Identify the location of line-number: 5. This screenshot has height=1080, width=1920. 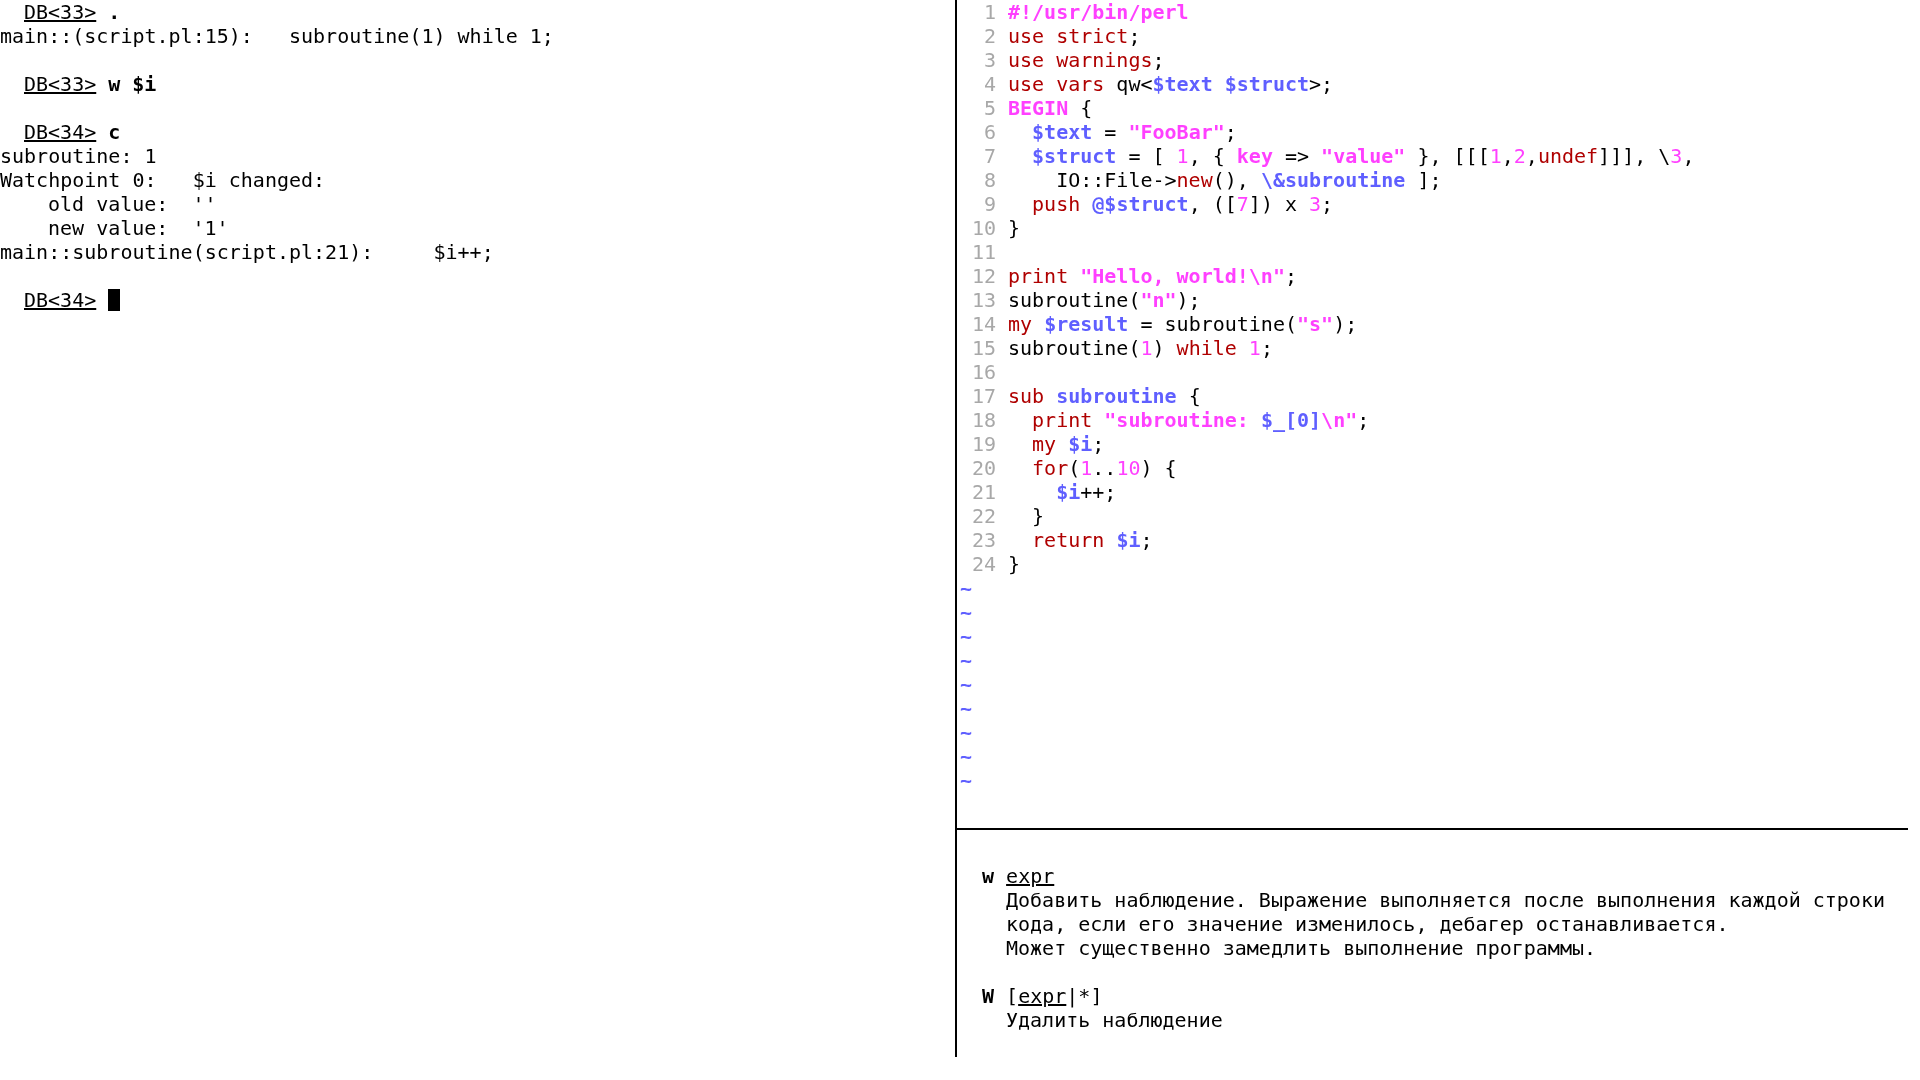
(989, 108).